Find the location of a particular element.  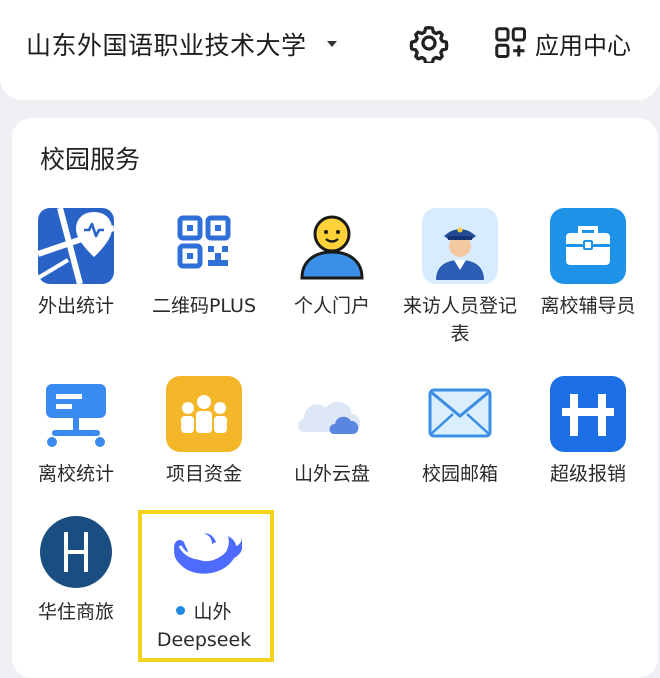

app-grid-icon is located at coordinates (510, 42).